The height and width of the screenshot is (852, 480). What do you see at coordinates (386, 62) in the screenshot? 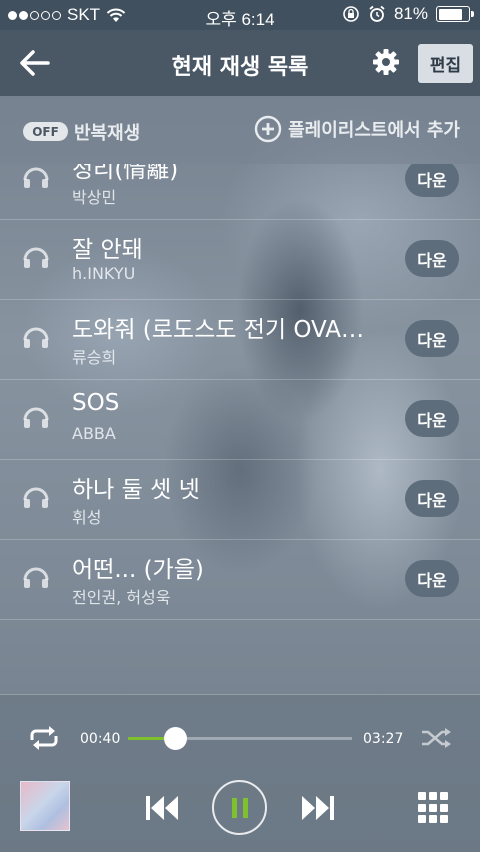
I see `gear-icon` at bounding box center [386, 62].